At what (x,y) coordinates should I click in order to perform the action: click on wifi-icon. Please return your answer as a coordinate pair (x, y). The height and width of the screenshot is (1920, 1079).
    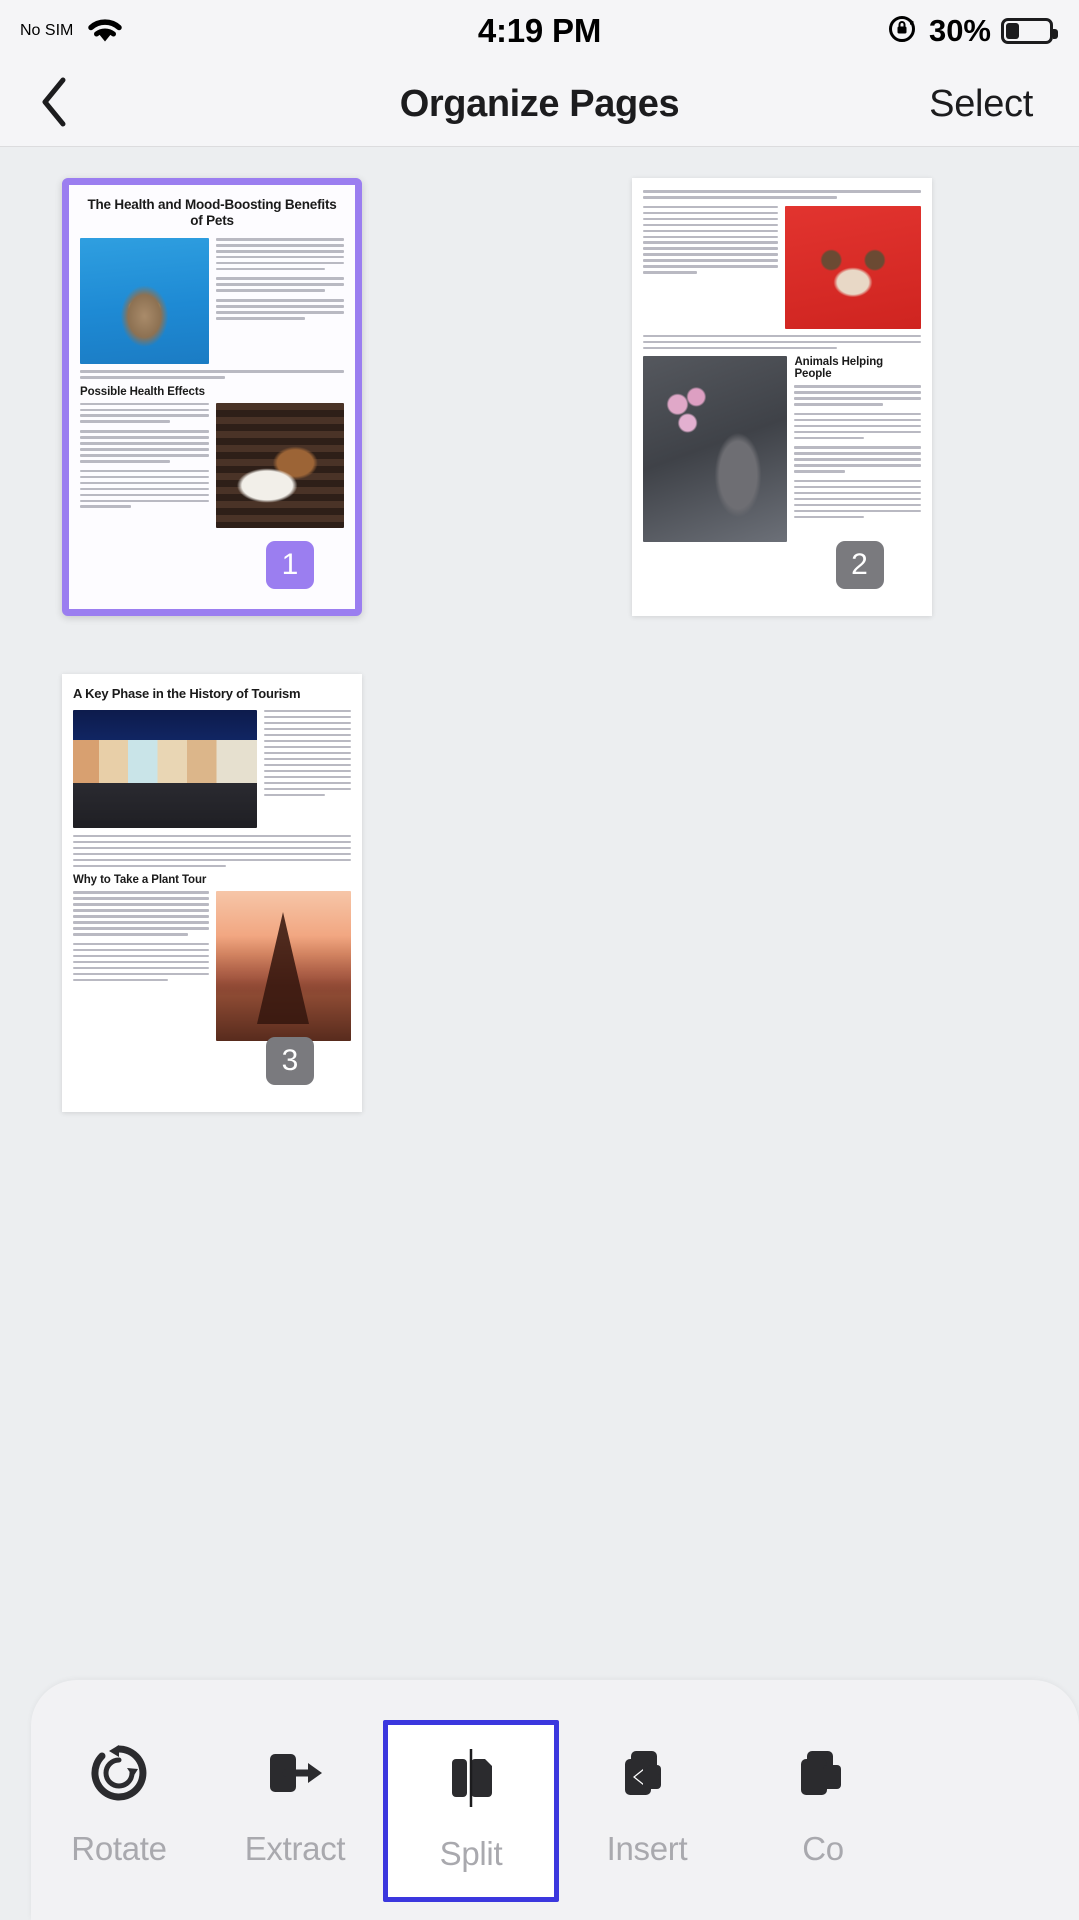
    Looking at the image, I should click on (105, 31).